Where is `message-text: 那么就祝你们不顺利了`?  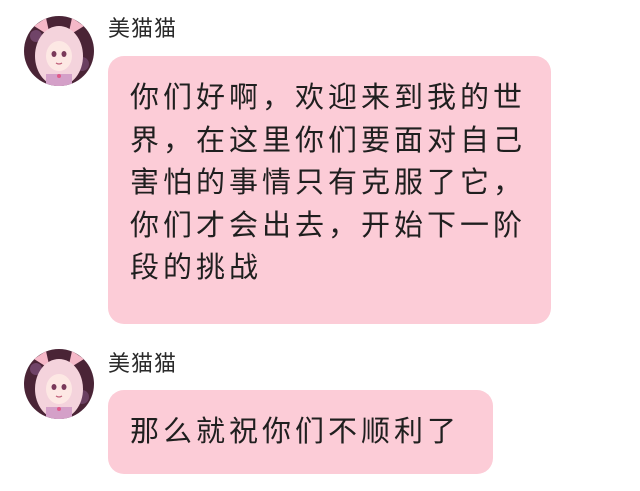 message-text: 那么就祝你们不顺利了 is located at coordinates (295, 431).